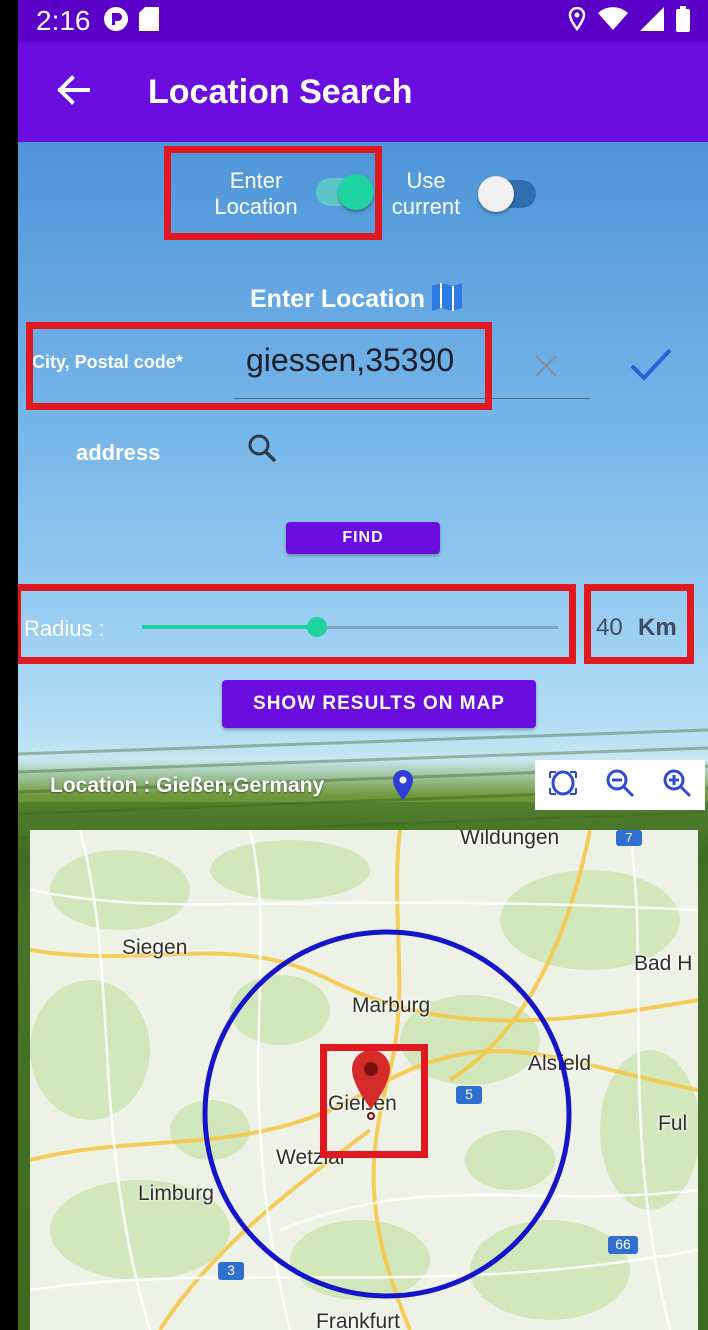  Describe the element at coordinates (338, 299) in the screenshot. I see `section-title: Enter Location` at that location.